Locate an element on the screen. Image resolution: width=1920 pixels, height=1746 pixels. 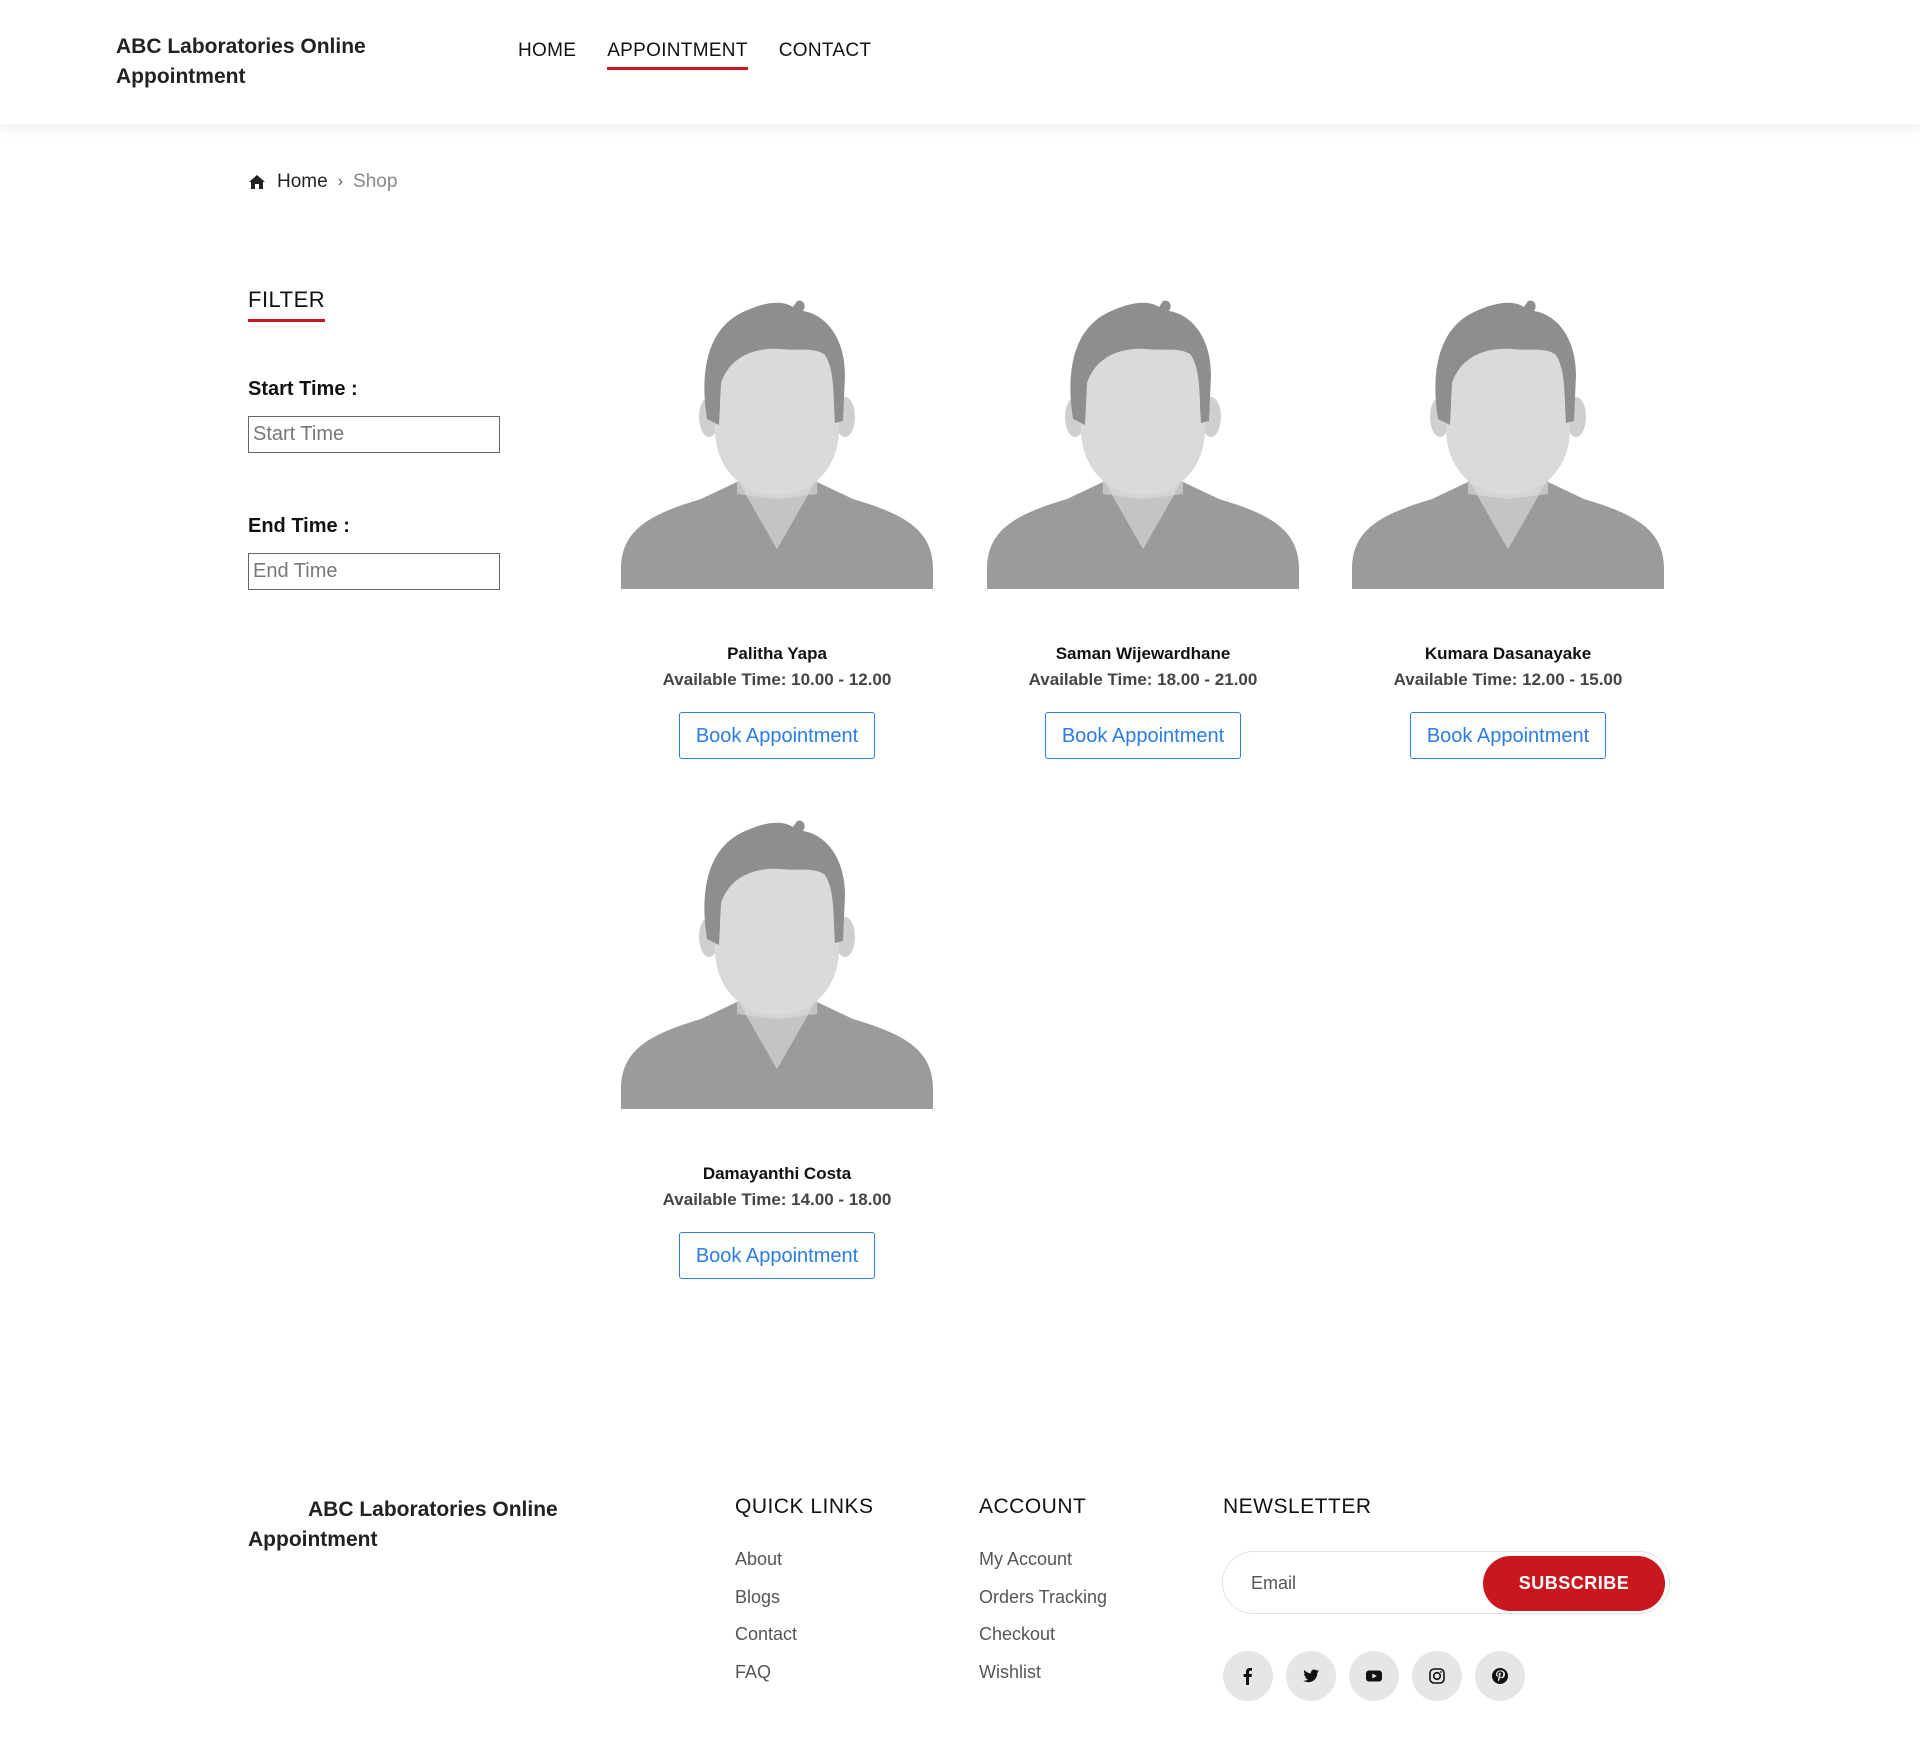
doctor-available-time: Available Time: 18.00 - 21.00 is located at coordinates (1143, 679).